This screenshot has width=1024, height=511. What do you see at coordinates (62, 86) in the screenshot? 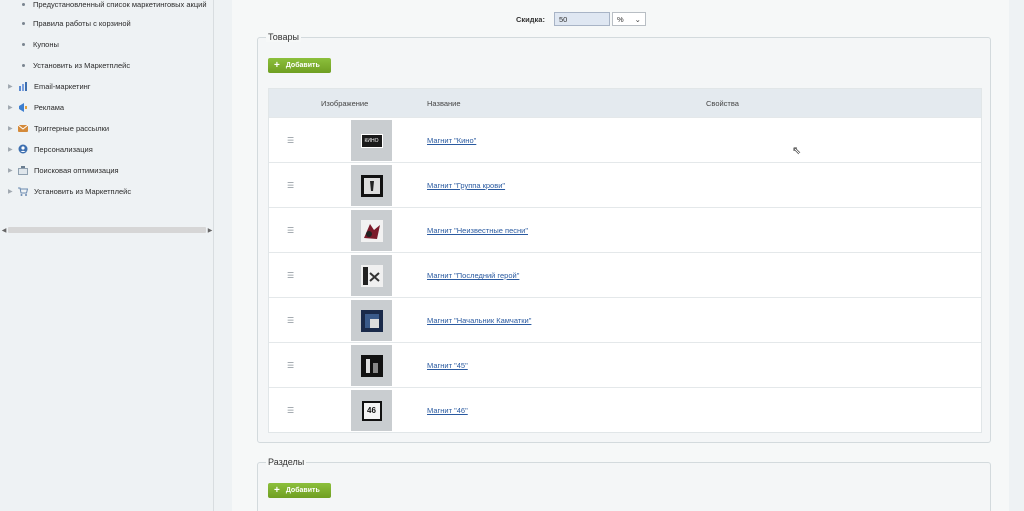
I see `sidebar-item-label: Email-маркетинг` at bounding box center [62, 86].